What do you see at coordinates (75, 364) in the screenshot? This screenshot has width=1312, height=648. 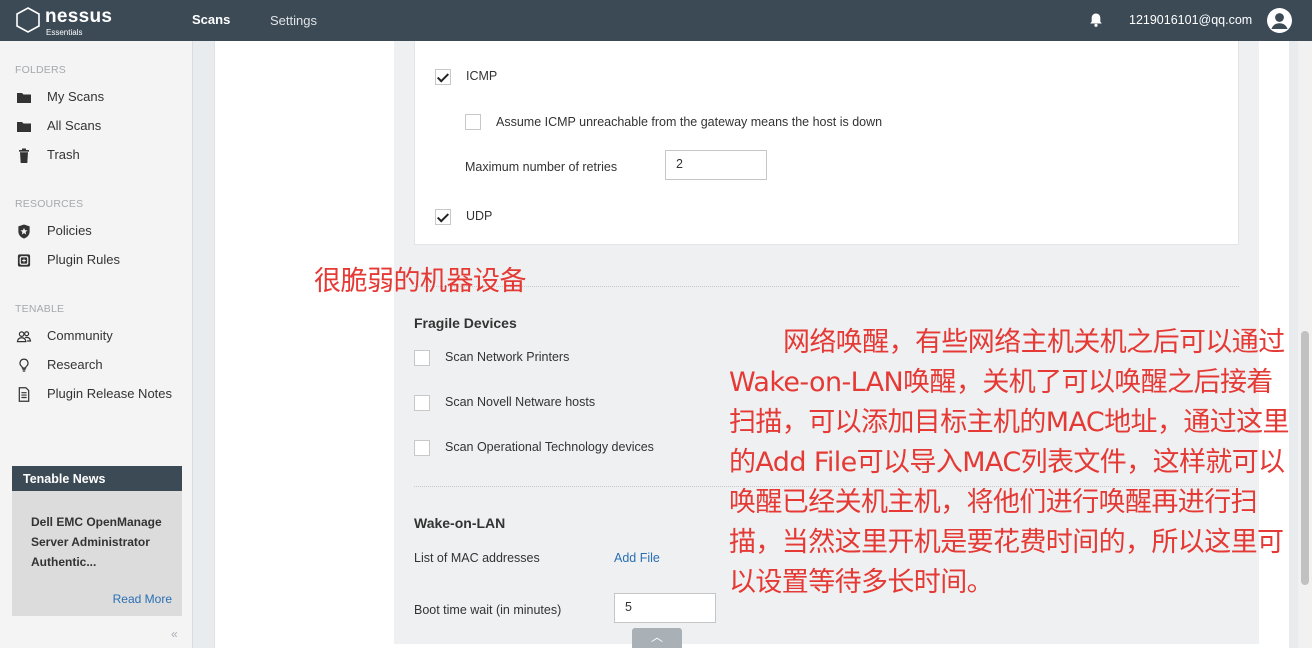 I see `sidebar-item-label: Research` at bounding box center [75, 364].